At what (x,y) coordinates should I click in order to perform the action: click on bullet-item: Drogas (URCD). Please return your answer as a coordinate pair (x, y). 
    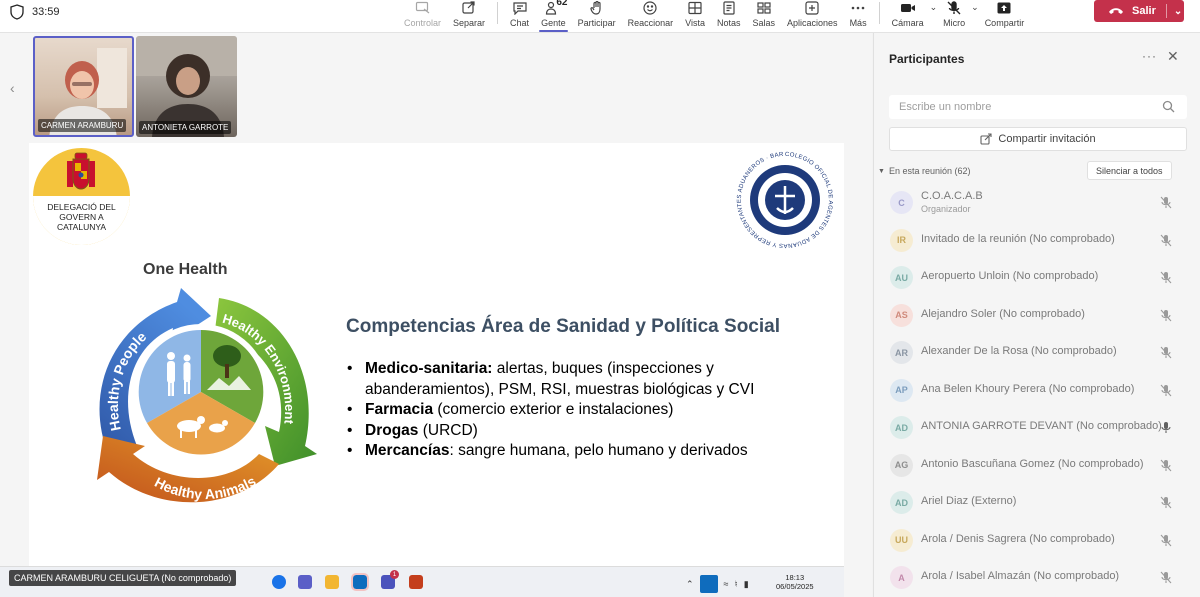
    Looking at the image, I should click on (586, 431).